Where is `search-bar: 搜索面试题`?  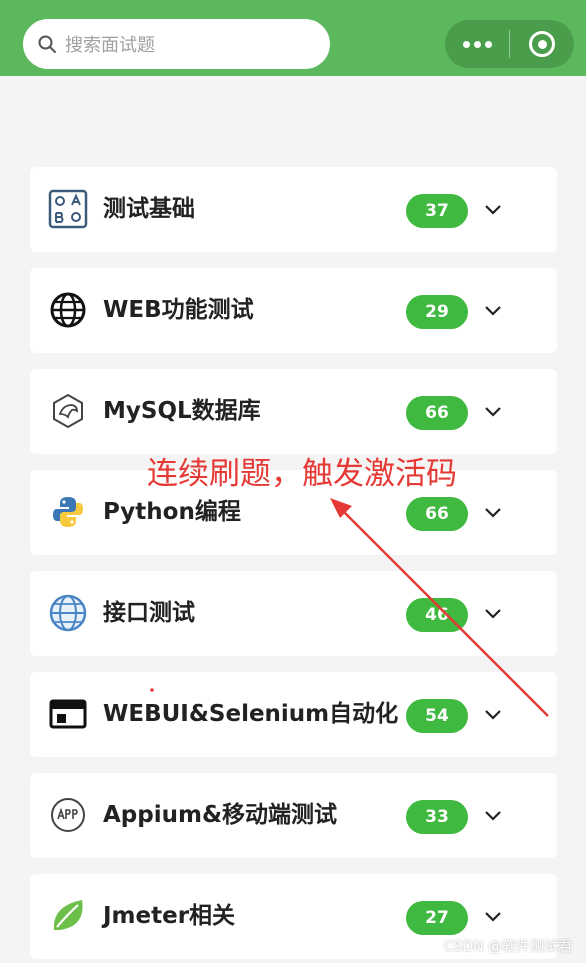 search-bar: 搜索面试题 is located at coordinates (176, 44).